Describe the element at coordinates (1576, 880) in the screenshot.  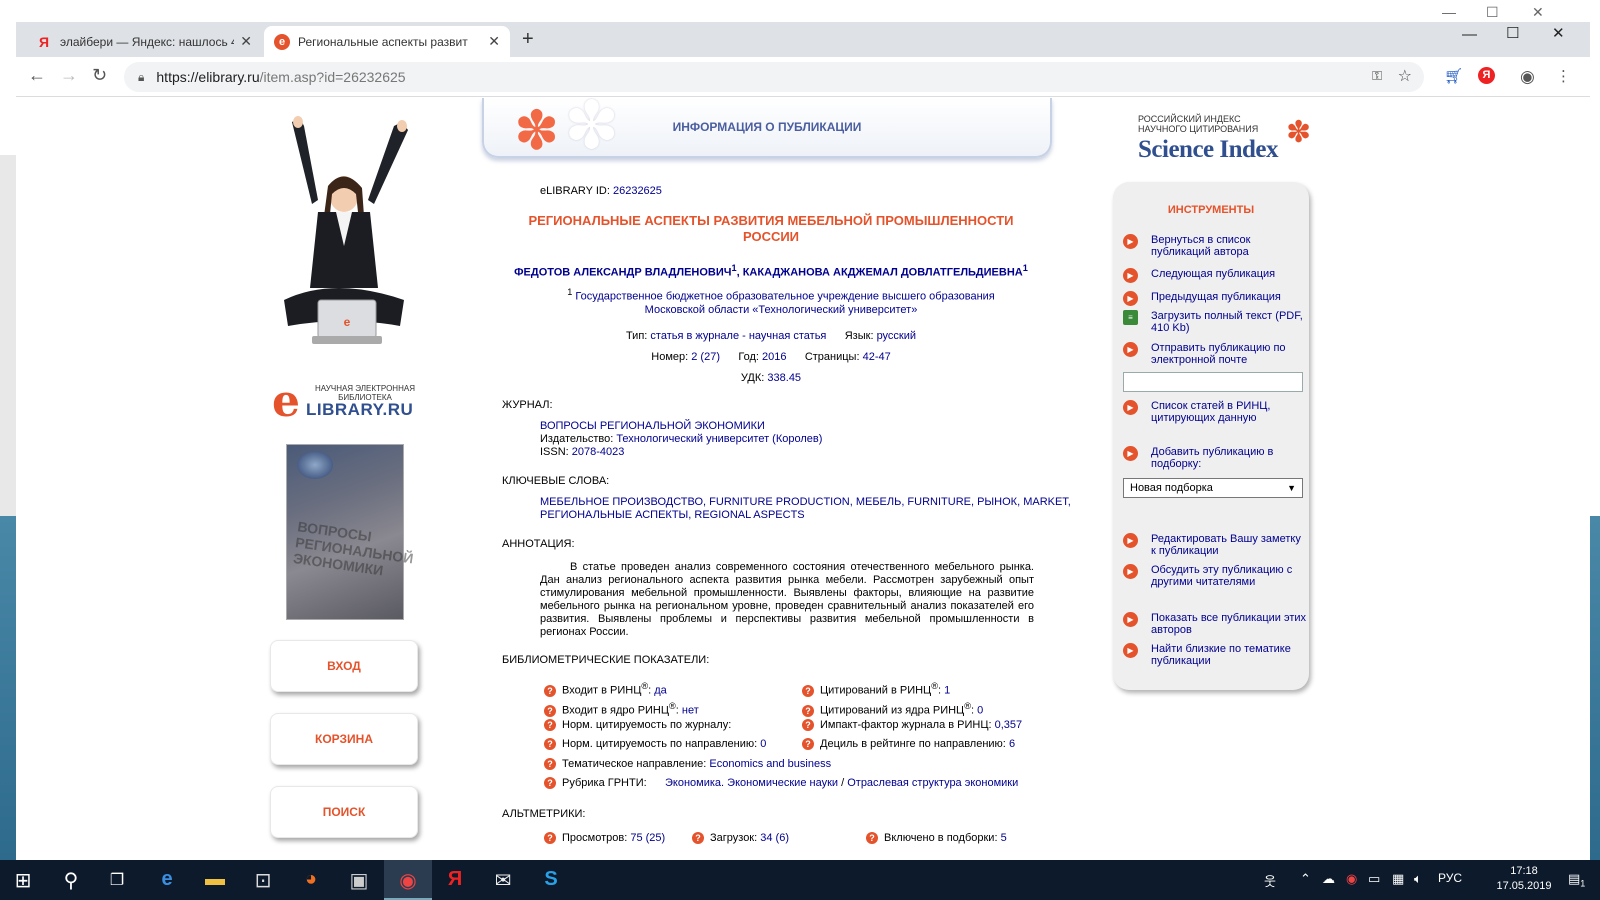
I see `notifications-icon: ▤1` at that location.